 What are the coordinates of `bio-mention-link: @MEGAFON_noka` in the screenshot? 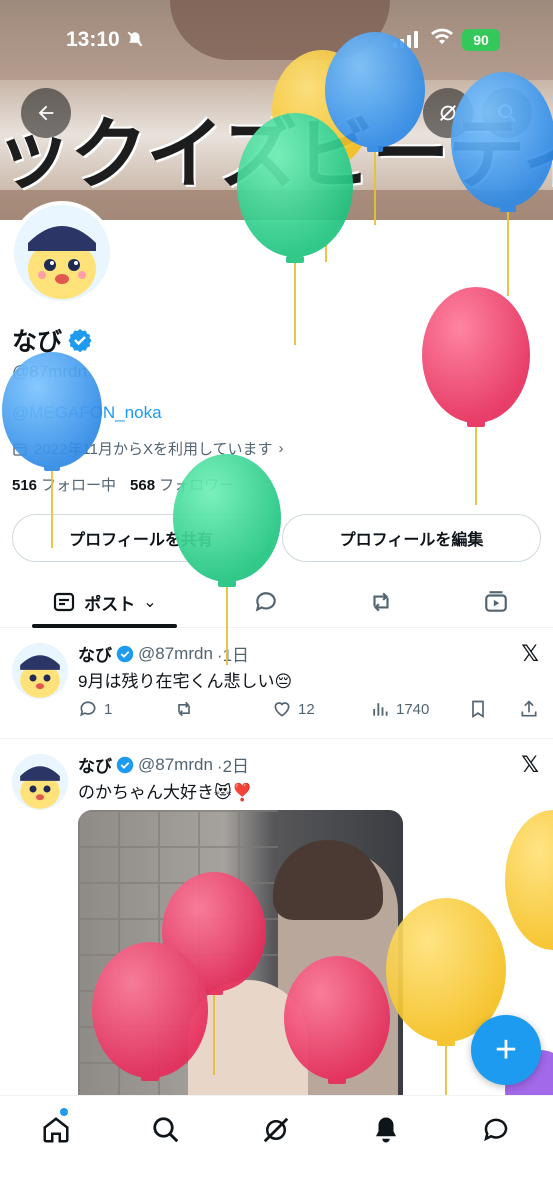 It's located at (87, 413).